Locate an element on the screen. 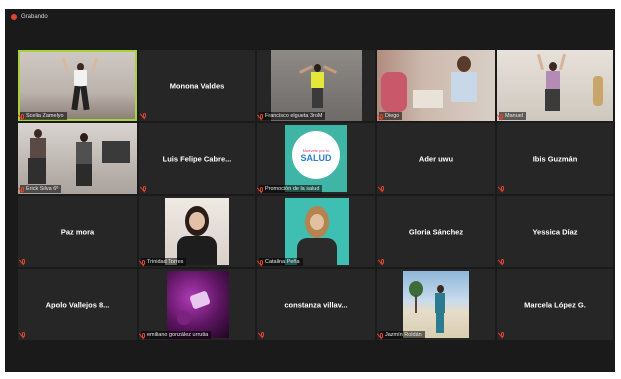 The image size is (621, 379). participant-tile: Scelia Zamelyo is located at coordinates (77, 85).